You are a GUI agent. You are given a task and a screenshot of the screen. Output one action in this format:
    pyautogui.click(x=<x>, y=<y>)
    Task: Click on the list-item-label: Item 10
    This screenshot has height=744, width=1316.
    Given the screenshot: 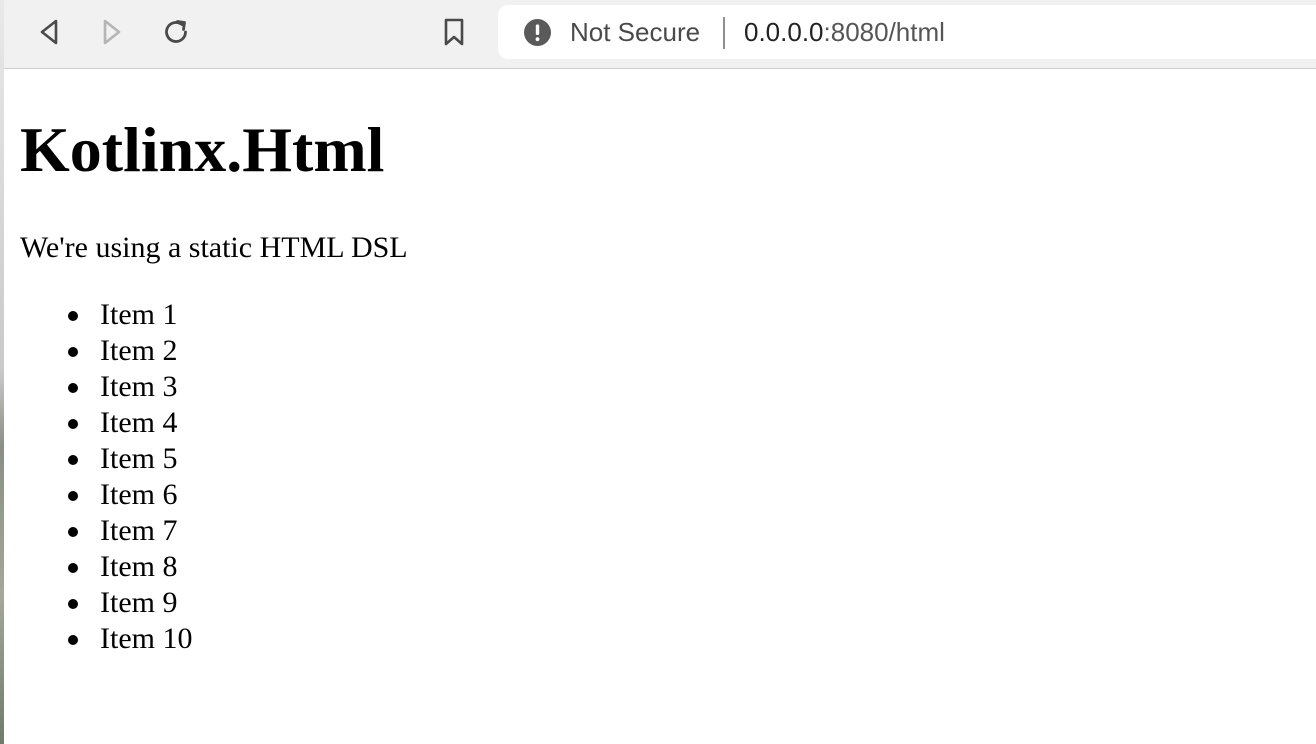 What is the action you would take?
    pyautogui.click(x=146, y=638)
    